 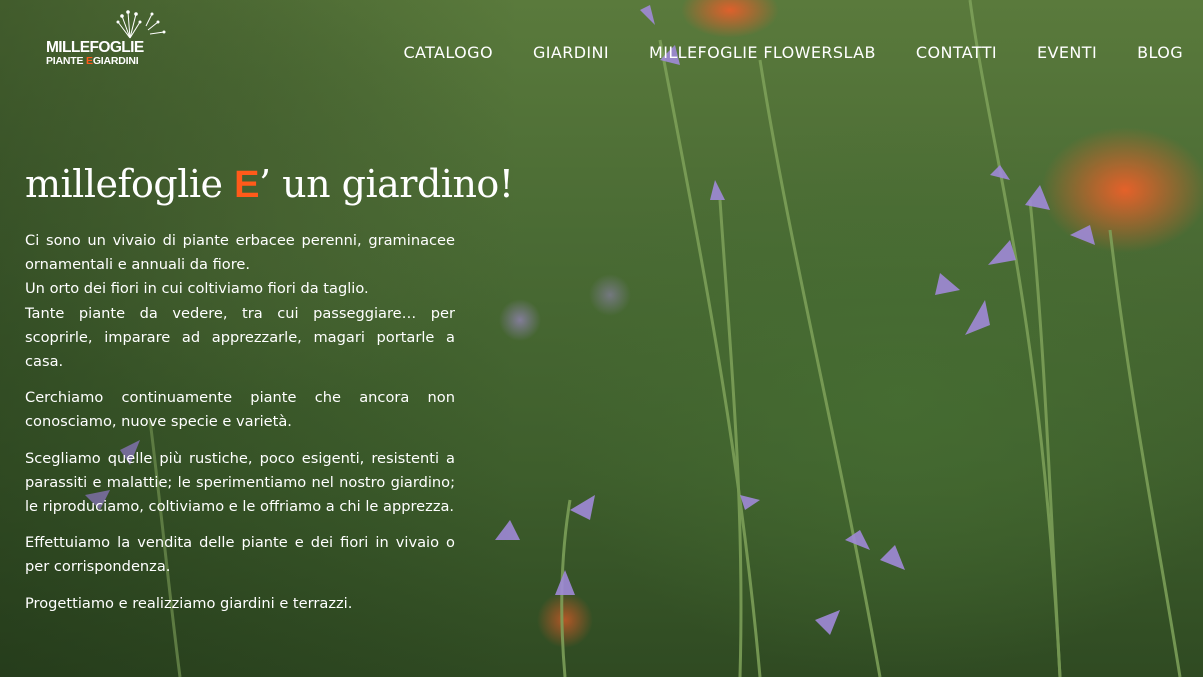 I want to click on tagline-accent: E, so click(x=89, y=61).